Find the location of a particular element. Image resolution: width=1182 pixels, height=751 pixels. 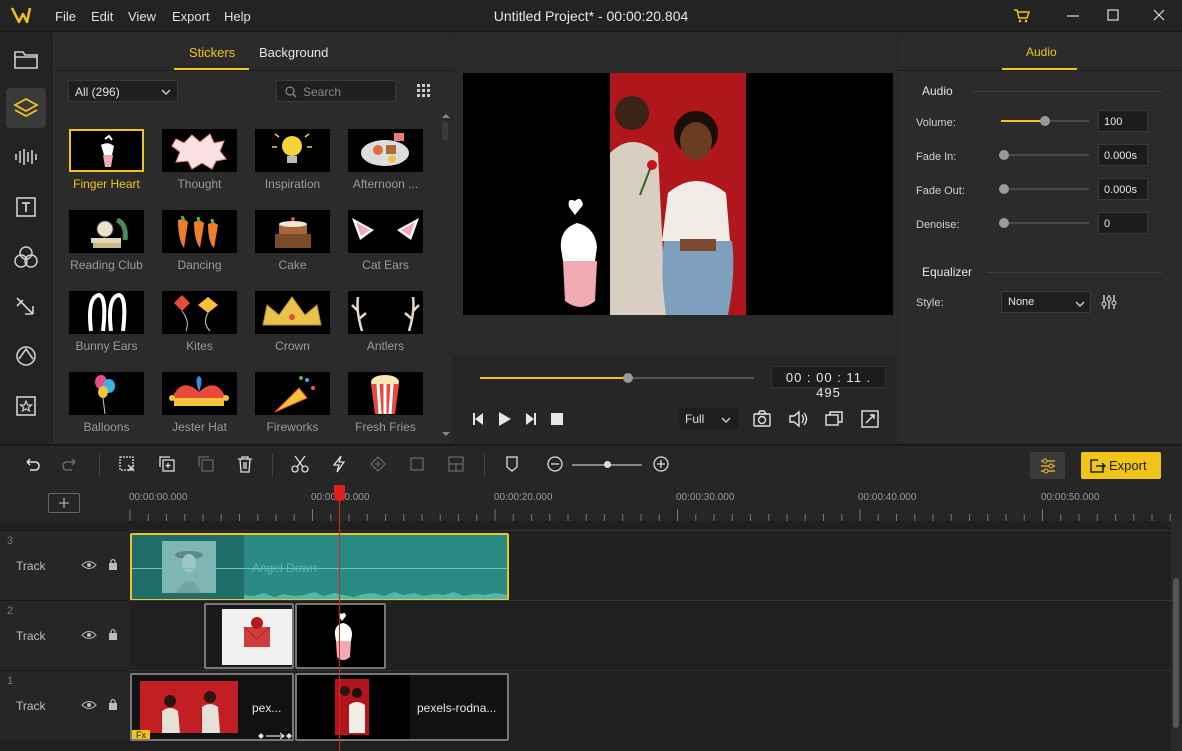

sticker-crown: Crown is located at coordinates (292, 322).